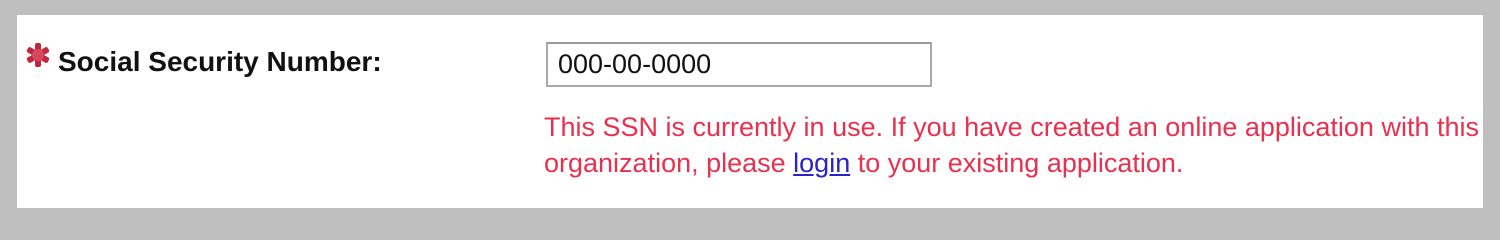  Describe the element at coordinates (821, 163) in the screenshot. I see `login-link: login` at that location.